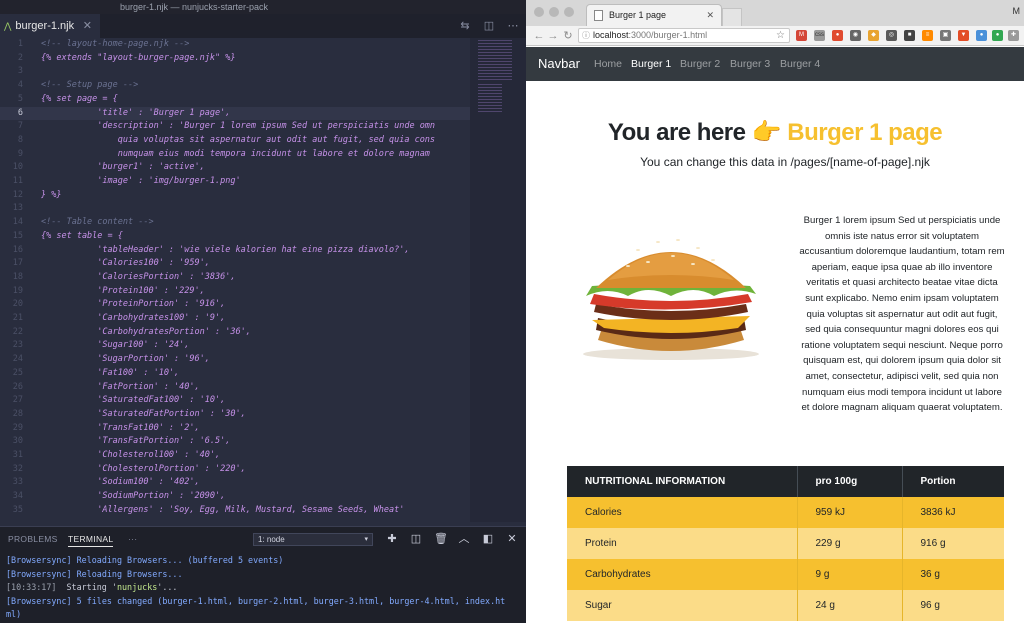 The image size is (1024, 623). Describe the element at coordinates (235, 113) in the screenshot. I see `code-line: 6 'title' : 'Burger 1 page',` at that location.